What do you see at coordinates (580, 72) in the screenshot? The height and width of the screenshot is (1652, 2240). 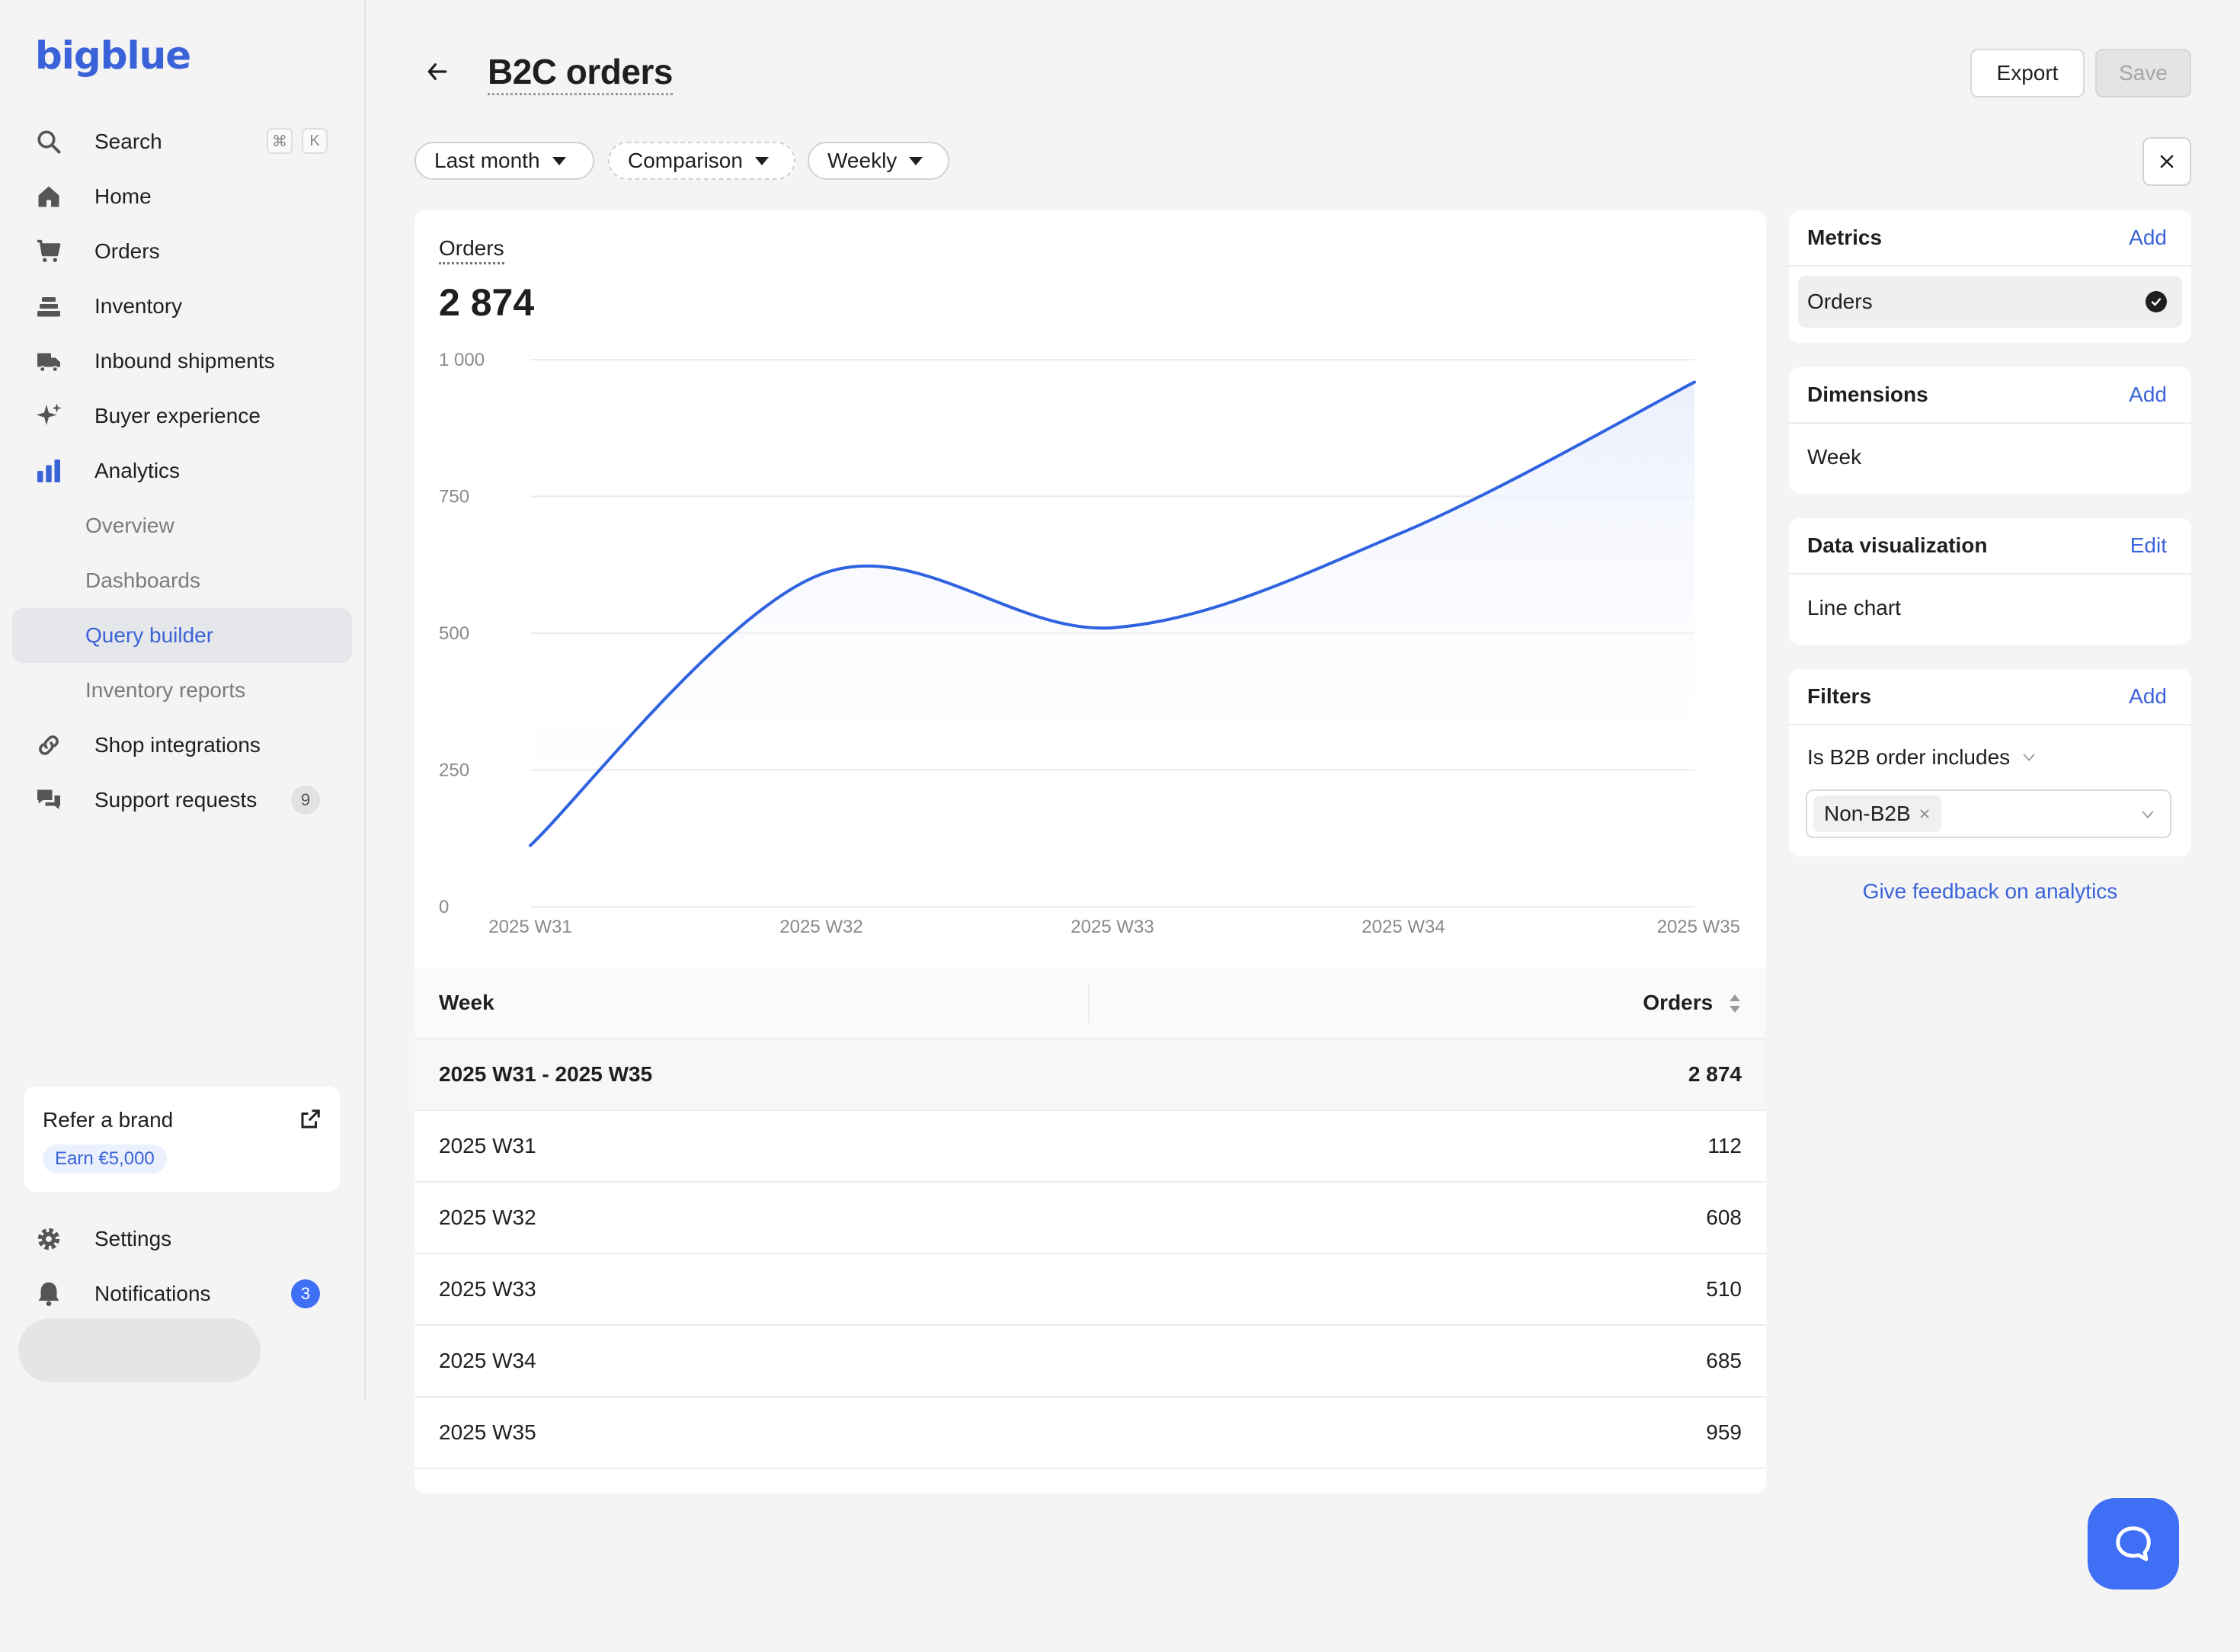 I see `page-title: B2C orders` at bounding box center [580, 72].